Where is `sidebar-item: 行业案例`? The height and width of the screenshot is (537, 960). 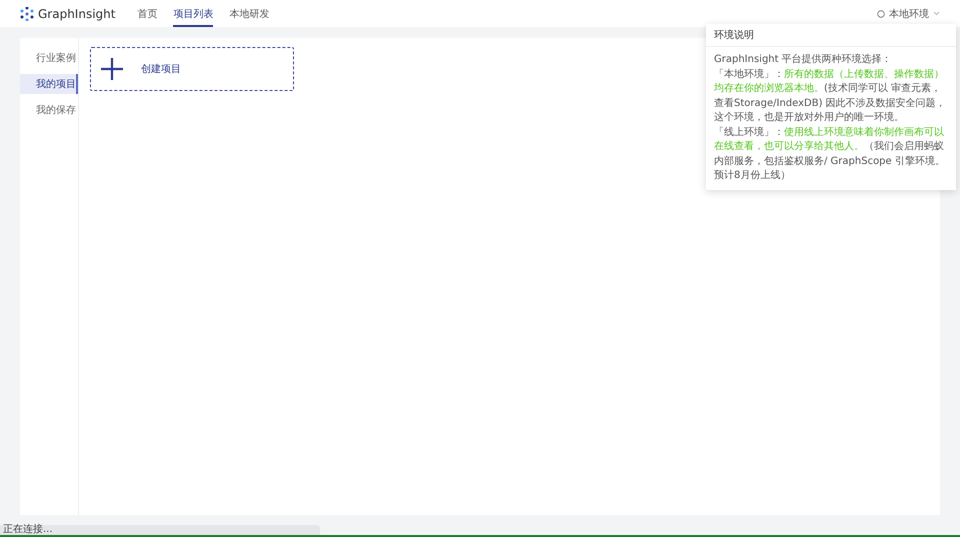 sidebar-item: 行业案例 is located at coordinates (49, 58).